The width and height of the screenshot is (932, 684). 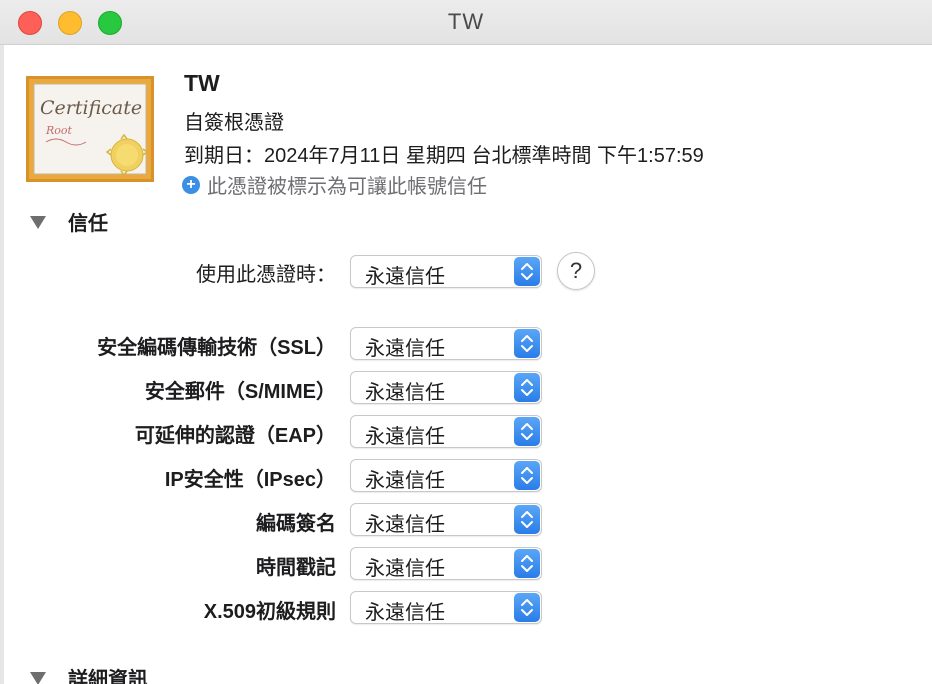 I want to click on certificate-name: TW, so click(x=202, y=83).